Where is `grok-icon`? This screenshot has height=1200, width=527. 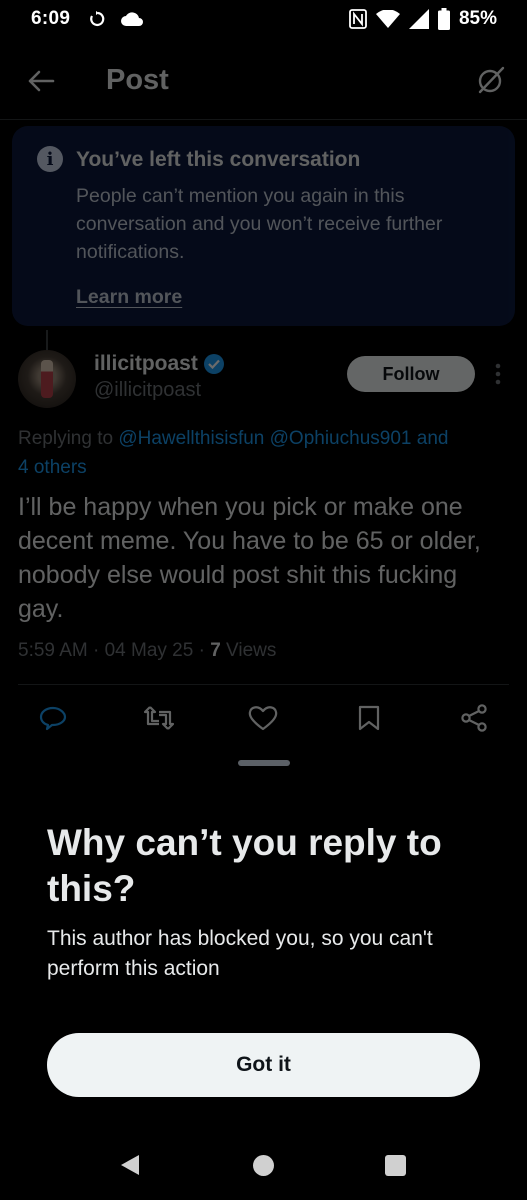 grok-icon is located at coordinates (491, 80).